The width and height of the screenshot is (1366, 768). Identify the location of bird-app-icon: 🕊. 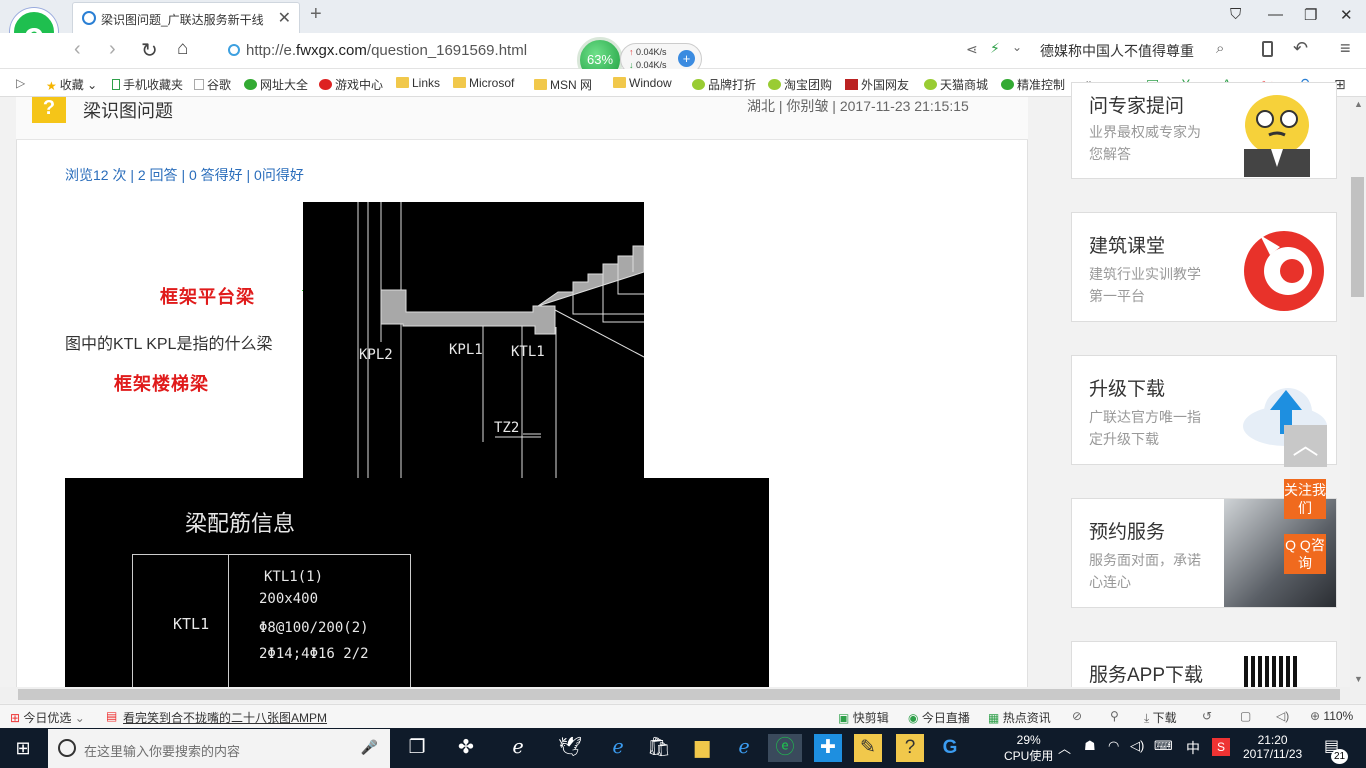
(570, 748).